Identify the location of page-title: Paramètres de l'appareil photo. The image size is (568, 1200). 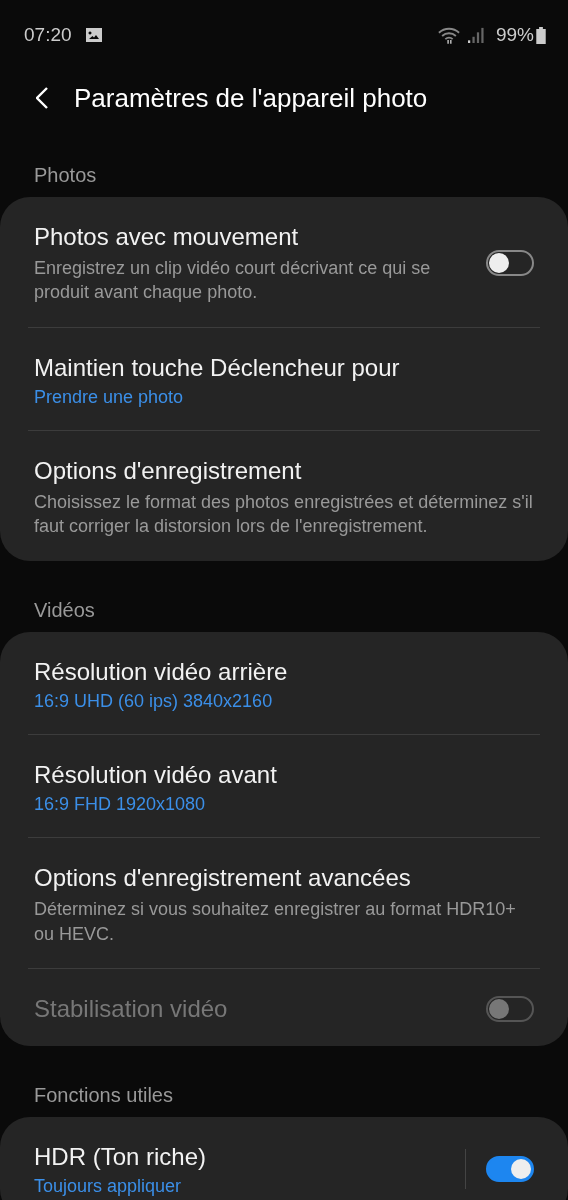
(251, 98).